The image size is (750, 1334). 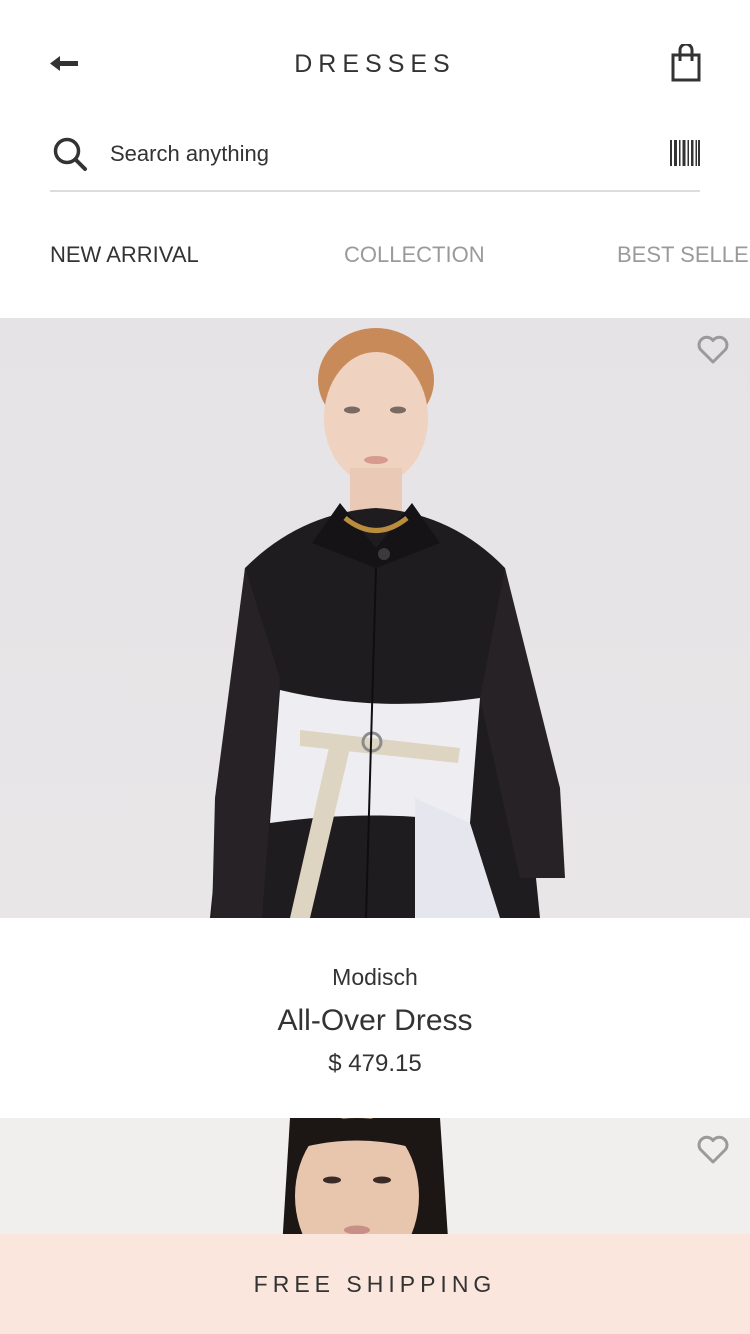 I want to click on shopping-bag-icon, so click(x=686, y=62).